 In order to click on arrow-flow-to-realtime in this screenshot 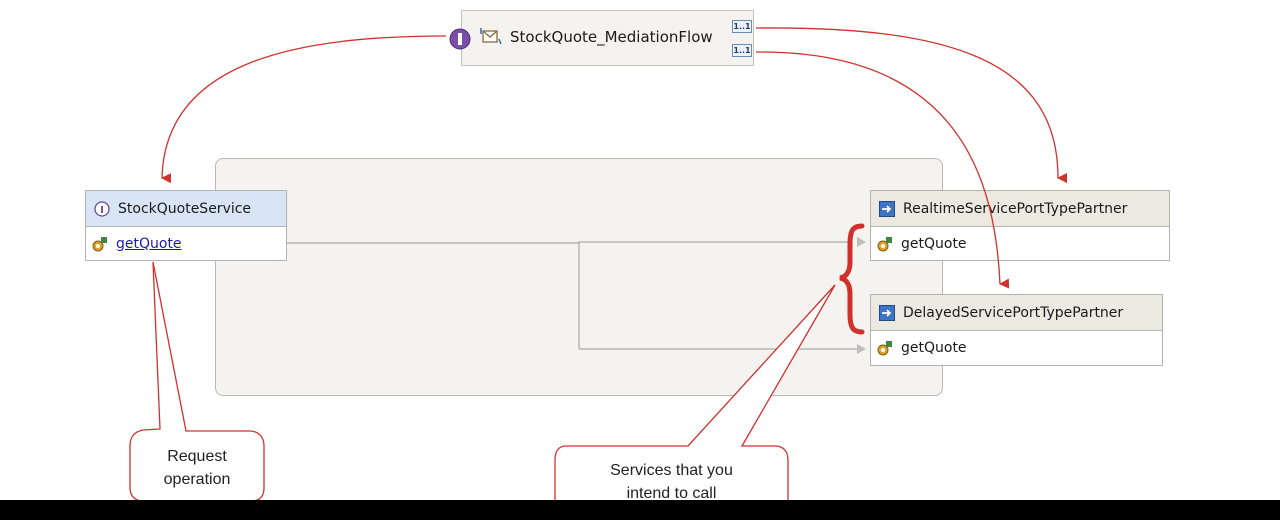, I will do `click(911, 105)`.